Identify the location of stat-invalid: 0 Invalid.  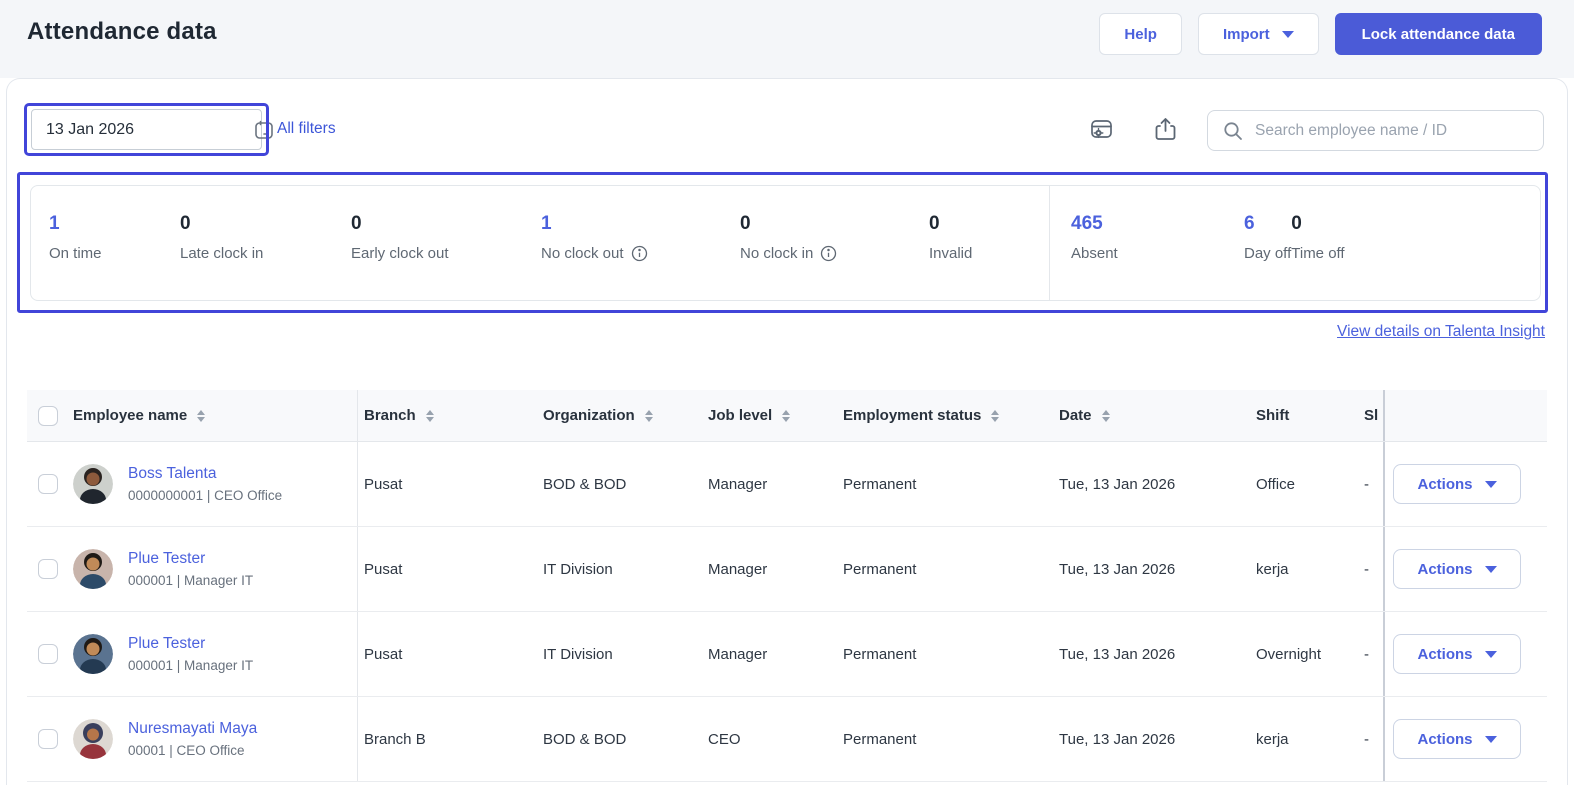
(989, 243).